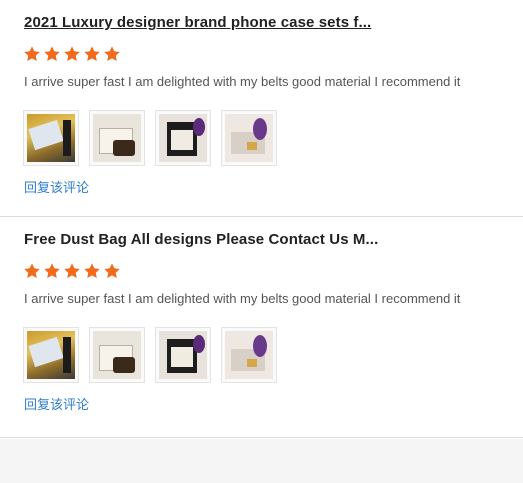 The image size is (523, 483). Describe the element at coordinates (261, 461) in the screenshot. I see `page-footer-background` at that location.